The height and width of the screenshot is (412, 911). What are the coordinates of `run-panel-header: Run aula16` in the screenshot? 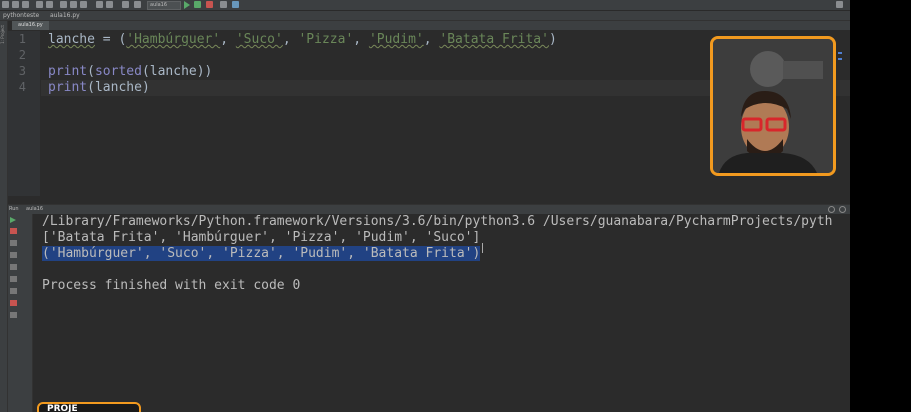 It's located at (429, 209).